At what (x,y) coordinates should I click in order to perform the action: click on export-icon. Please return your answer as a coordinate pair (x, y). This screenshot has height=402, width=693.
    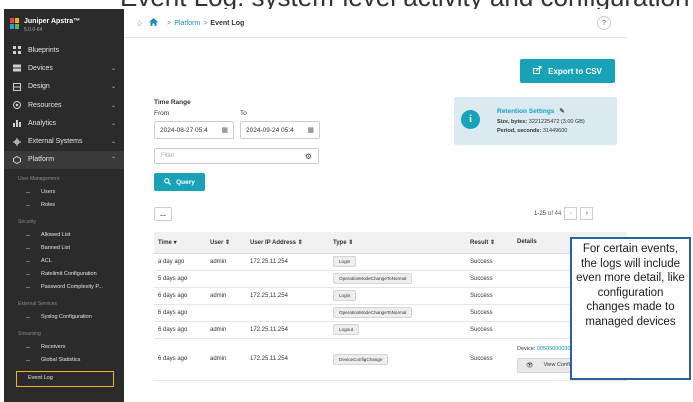
    Looking at the image, I should click on (537, 71).